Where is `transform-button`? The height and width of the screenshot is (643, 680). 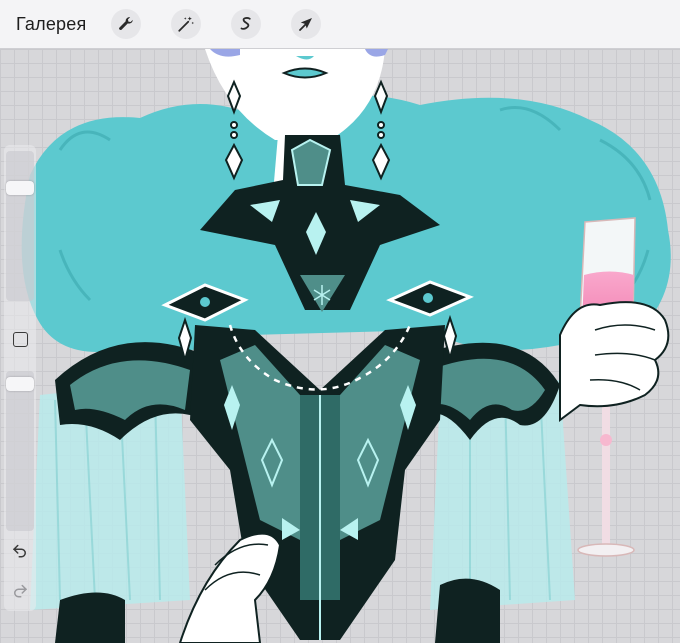
transform-button is located at coordinates (306, 24).